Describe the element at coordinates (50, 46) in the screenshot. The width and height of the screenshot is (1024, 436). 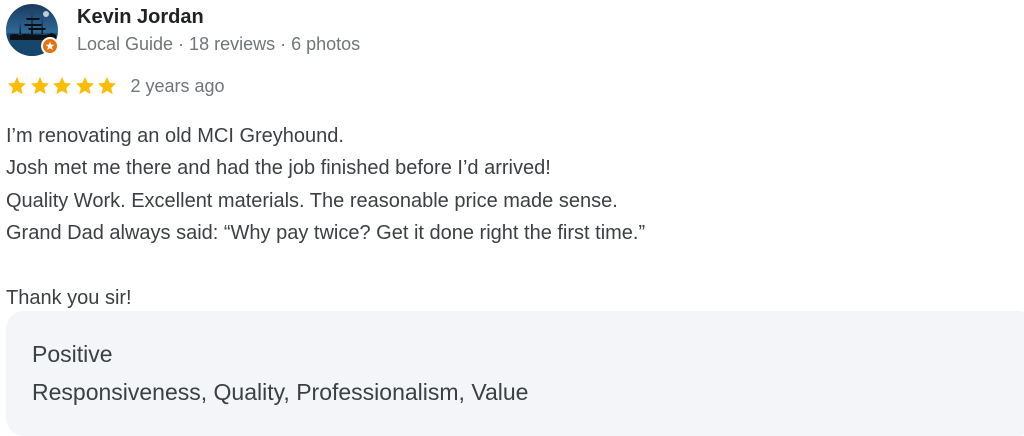
I see `local-guide-badge-icon` at that location.